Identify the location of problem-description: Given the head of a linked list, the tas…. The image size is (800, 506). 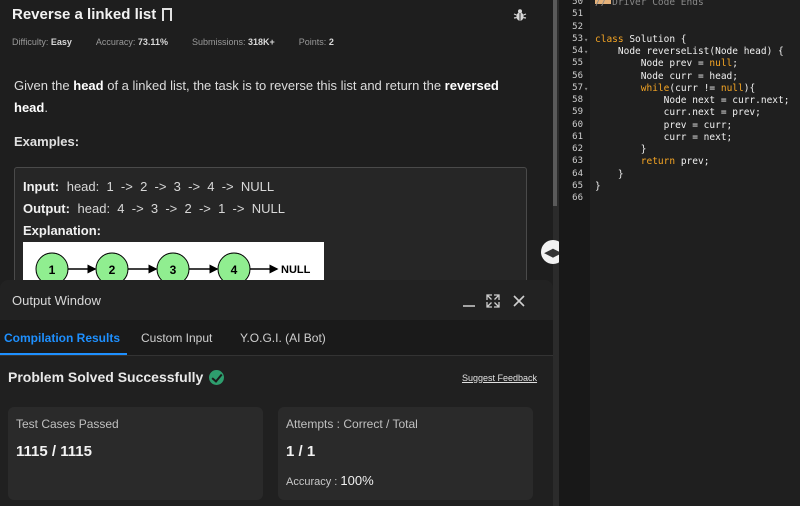
(271, 97).